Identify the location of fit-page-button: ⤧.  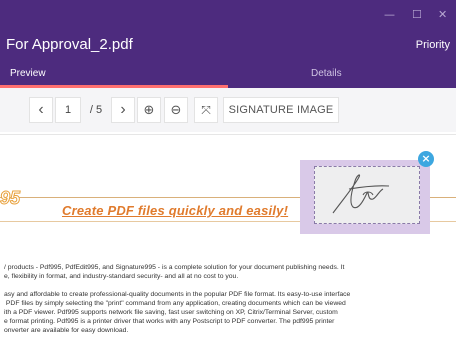
(206, 110).